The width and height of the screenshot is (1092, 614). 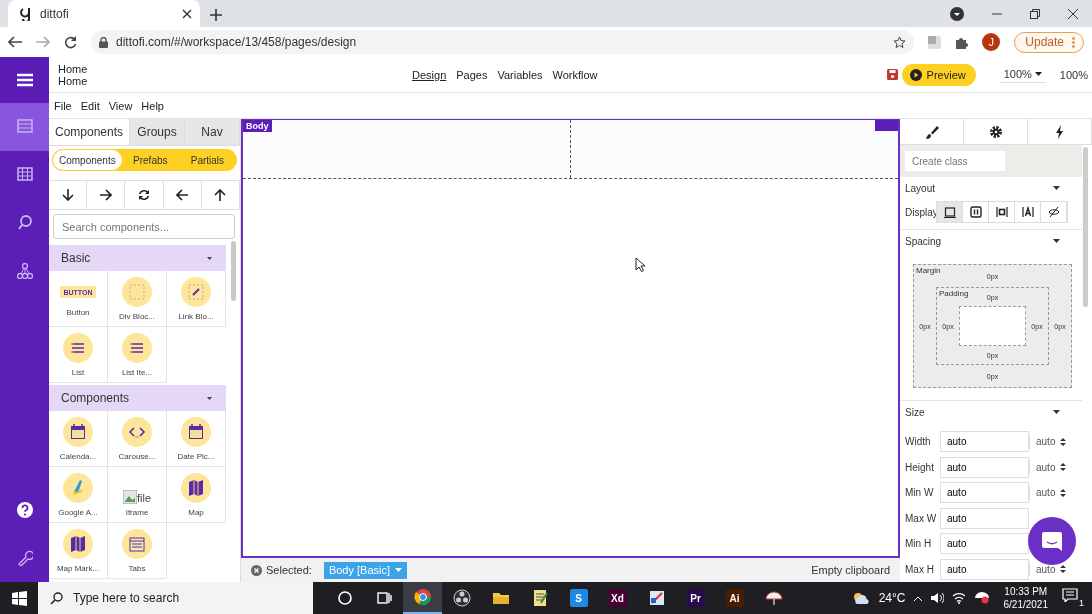 I want to click on taskbar-app: Xd, so click(x=617, y=598).